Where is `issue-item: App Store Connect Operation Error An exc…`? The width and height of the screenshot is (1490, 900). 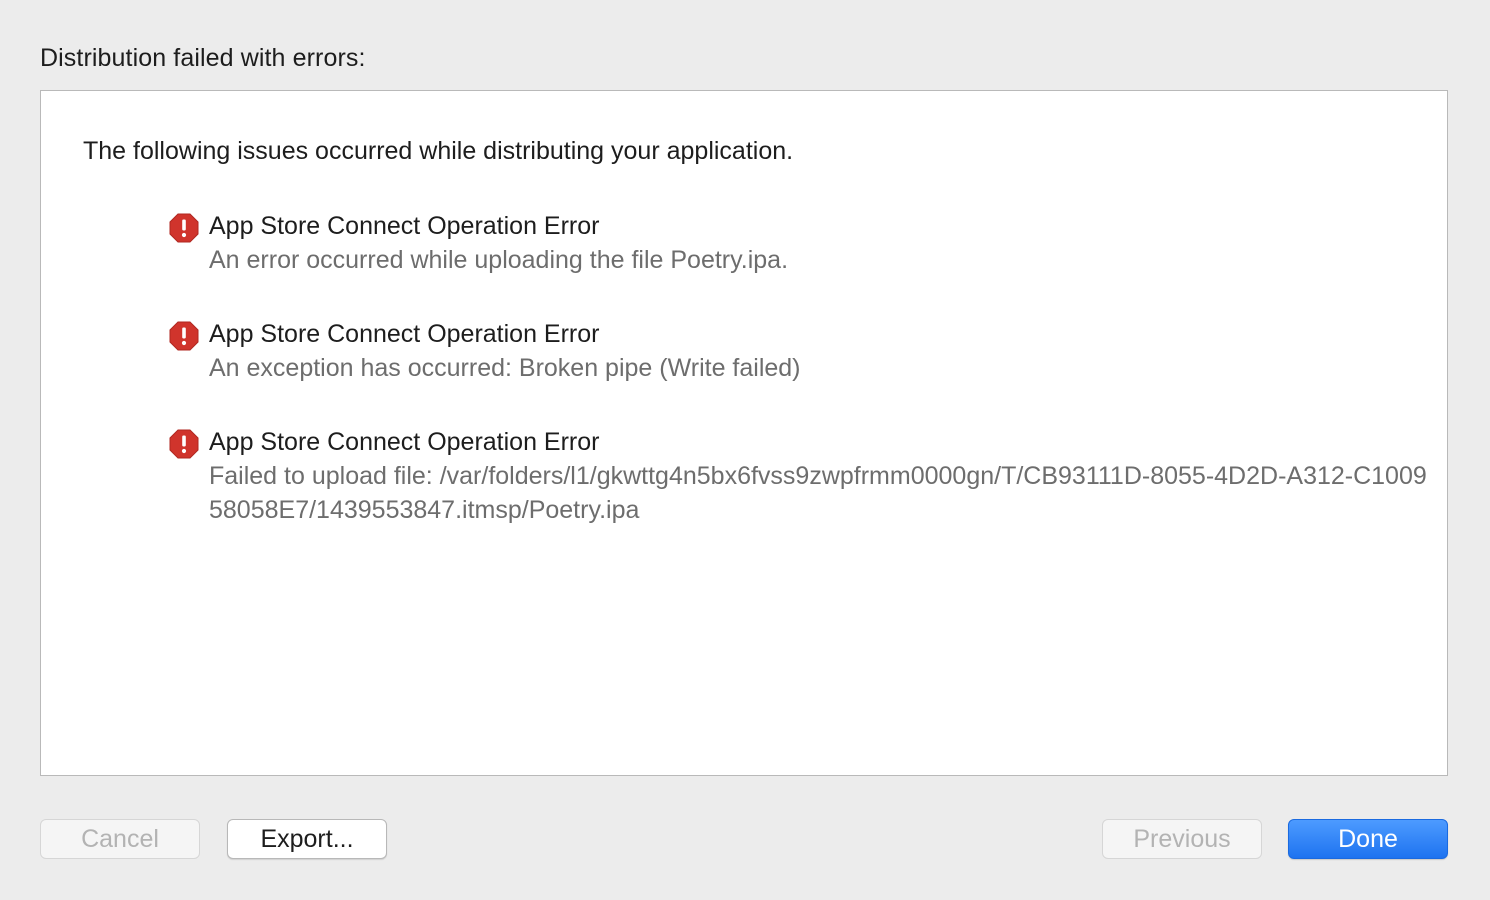 issue-item: App Store Connect Operation Error An exc… is located at coordinates (804, 351).